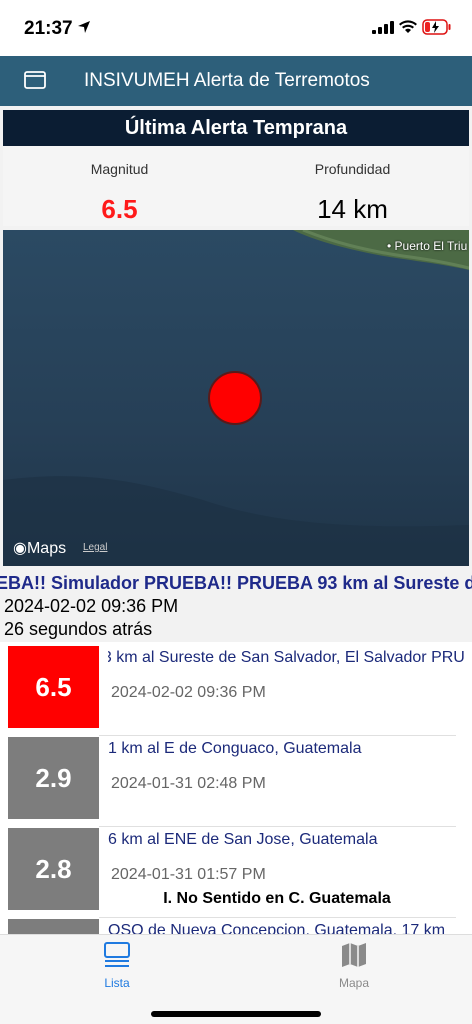  Describe the element at coordinates (352, 209) in the screenshot. I see `depth-value: 14 km` at that location.